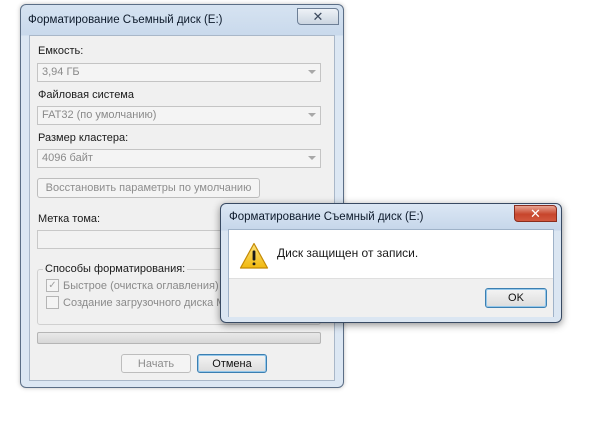 Image resolution: width=600 pixels, height=429 pixels. Describe the element at coordinates (141, 285) in the screenshot. I see `quick-format-label: Быстрое (очистка оглавления)` at that location.